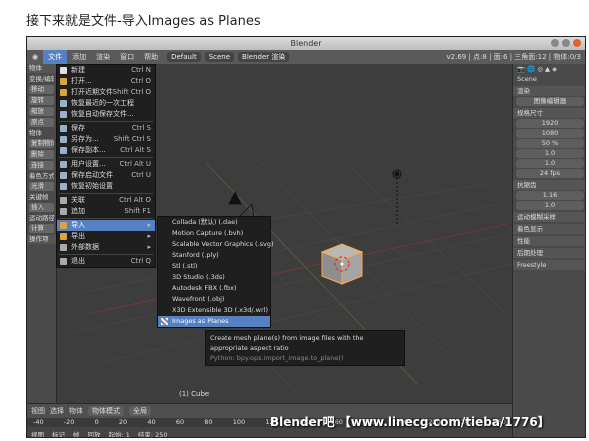 This screenshot has width=589, height=441. Describe the element at coordinates (63, 211) in the screenshot. I see `append-icon` at that location.